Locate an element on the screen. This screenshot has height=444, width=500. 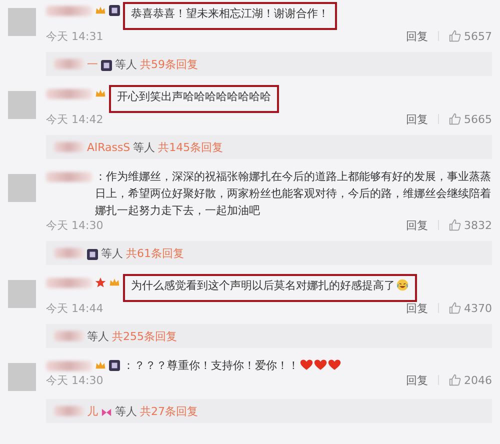
comment-text: ：？？？尊重你！支持你！爱你！！ is located at coordinates (307, 365).